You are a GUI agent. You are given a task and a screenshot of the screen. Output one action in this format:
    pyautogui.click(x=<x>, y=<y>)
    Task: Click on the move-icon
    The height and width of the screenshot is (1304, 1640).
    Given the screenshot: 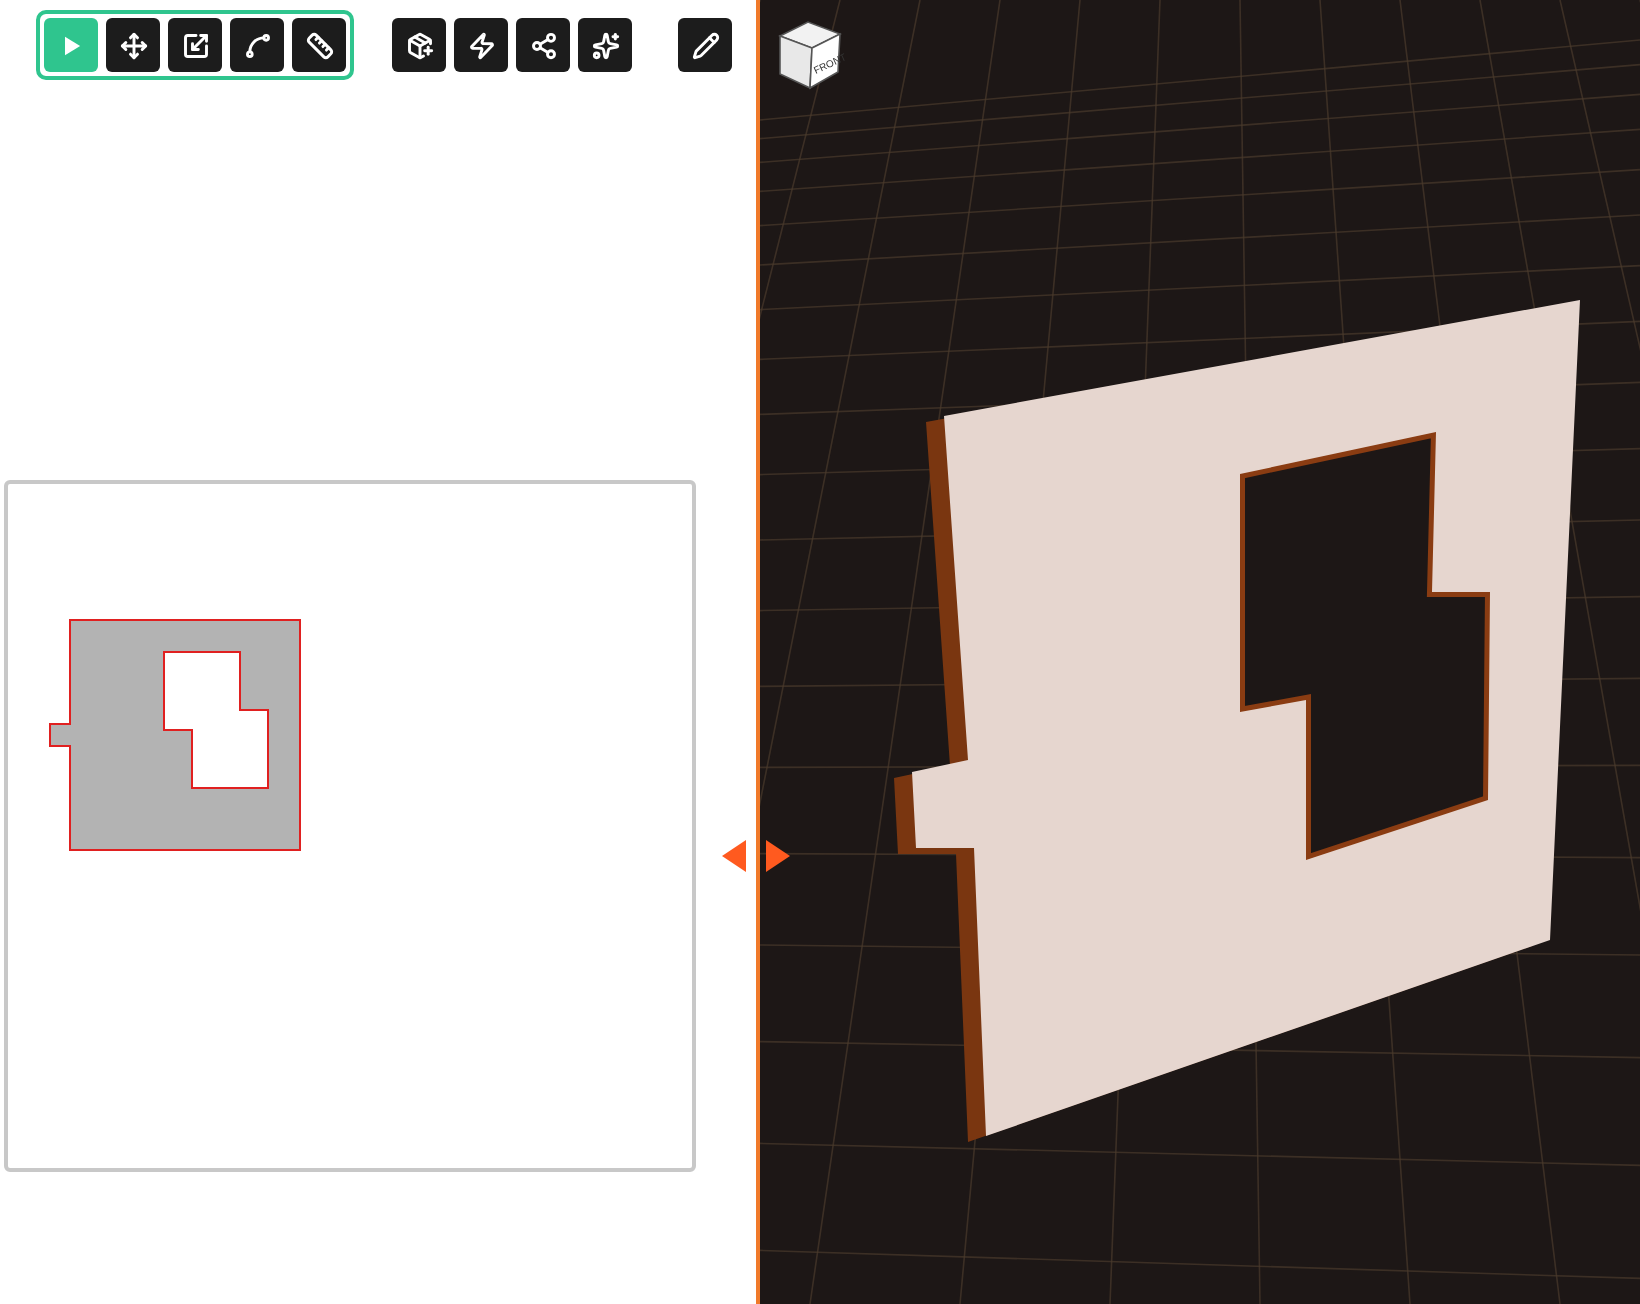 What is the action you would take?
    pyautogui.click(x=133, y=45)
    